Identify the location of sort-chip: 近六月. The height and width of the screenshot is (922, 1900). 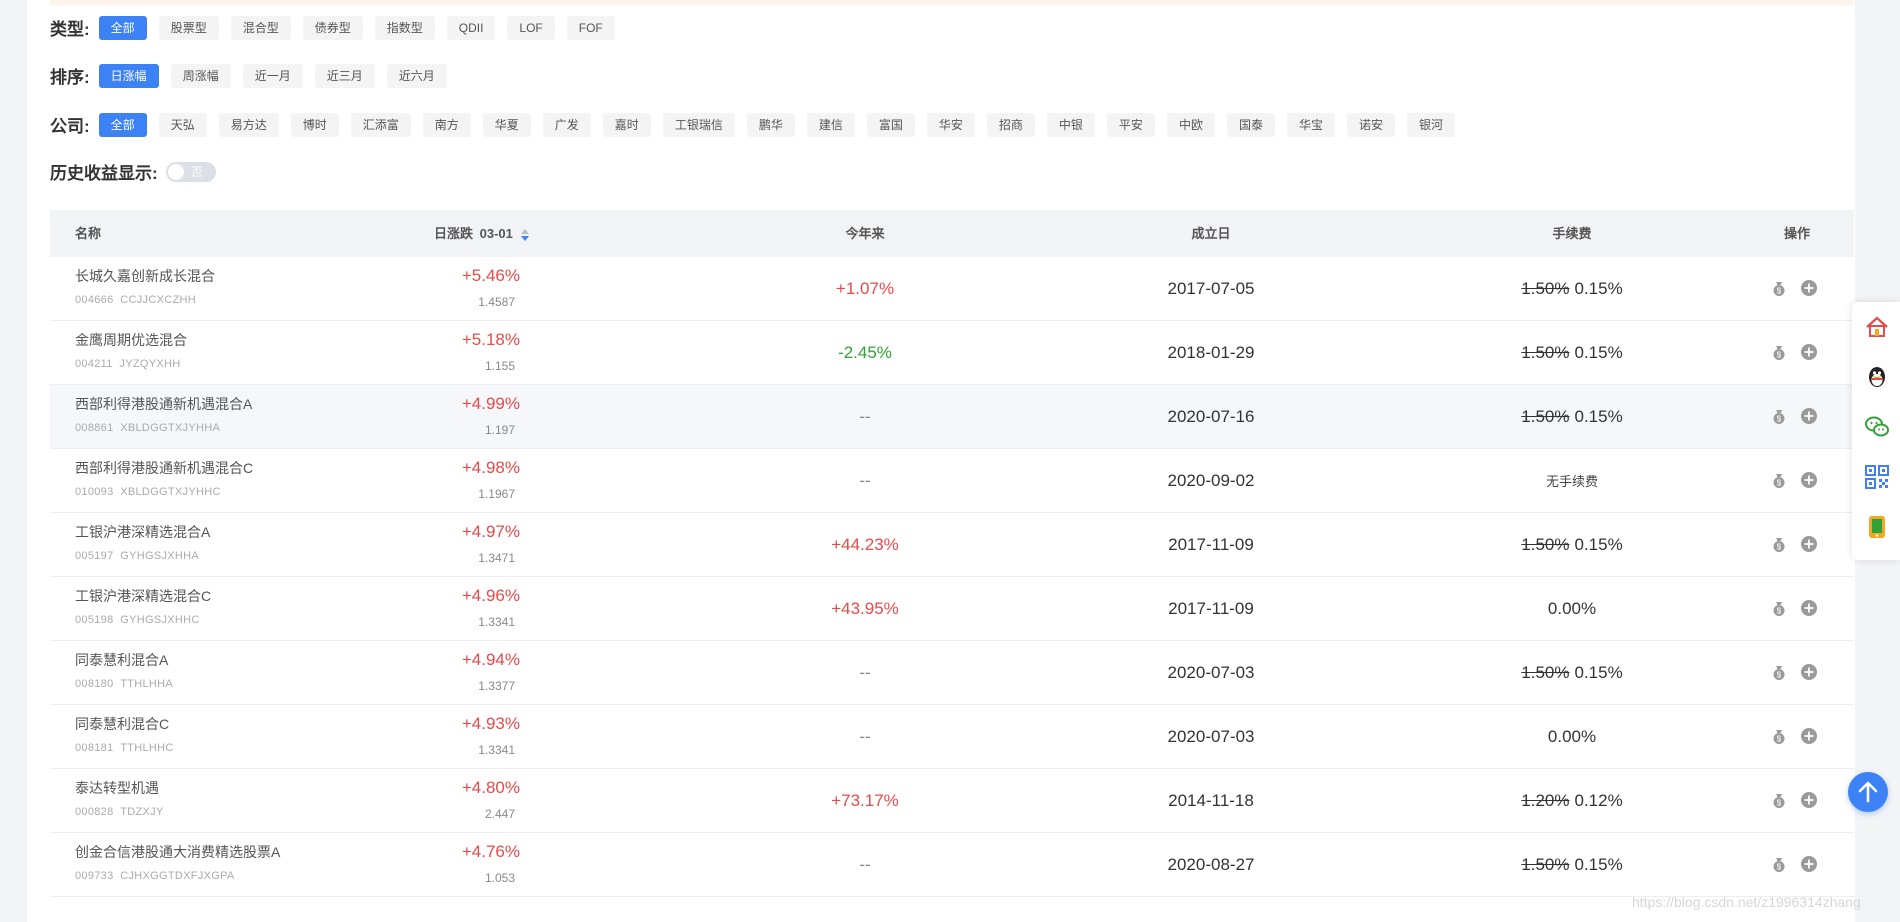
(416, 75).